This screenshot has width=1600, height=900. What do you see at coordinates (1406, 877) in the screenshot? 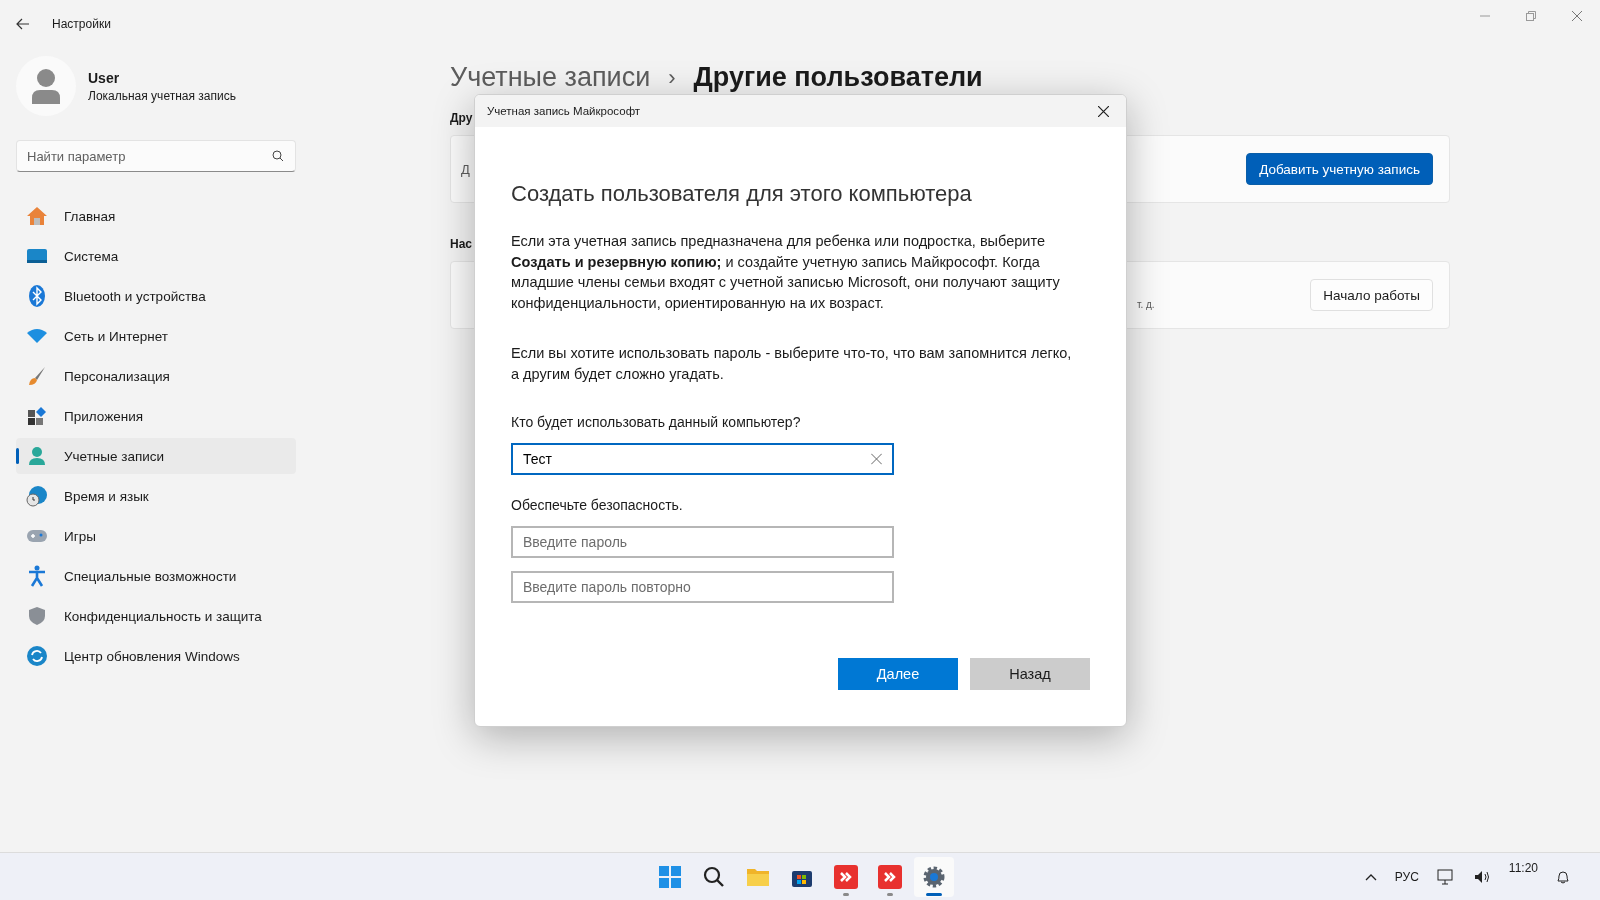
I see `language-indicator: РУС` at bounding box center [1406, 877].